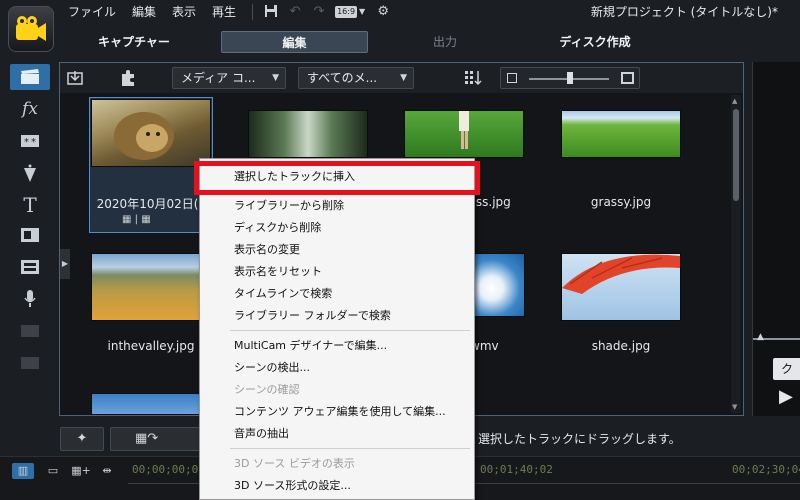 Image resolution: width=800 pixels, height=500 pixels. Describe the element at coordinates (295, 12) in the screenshot. I see `undo-icon: ↶` at that location.